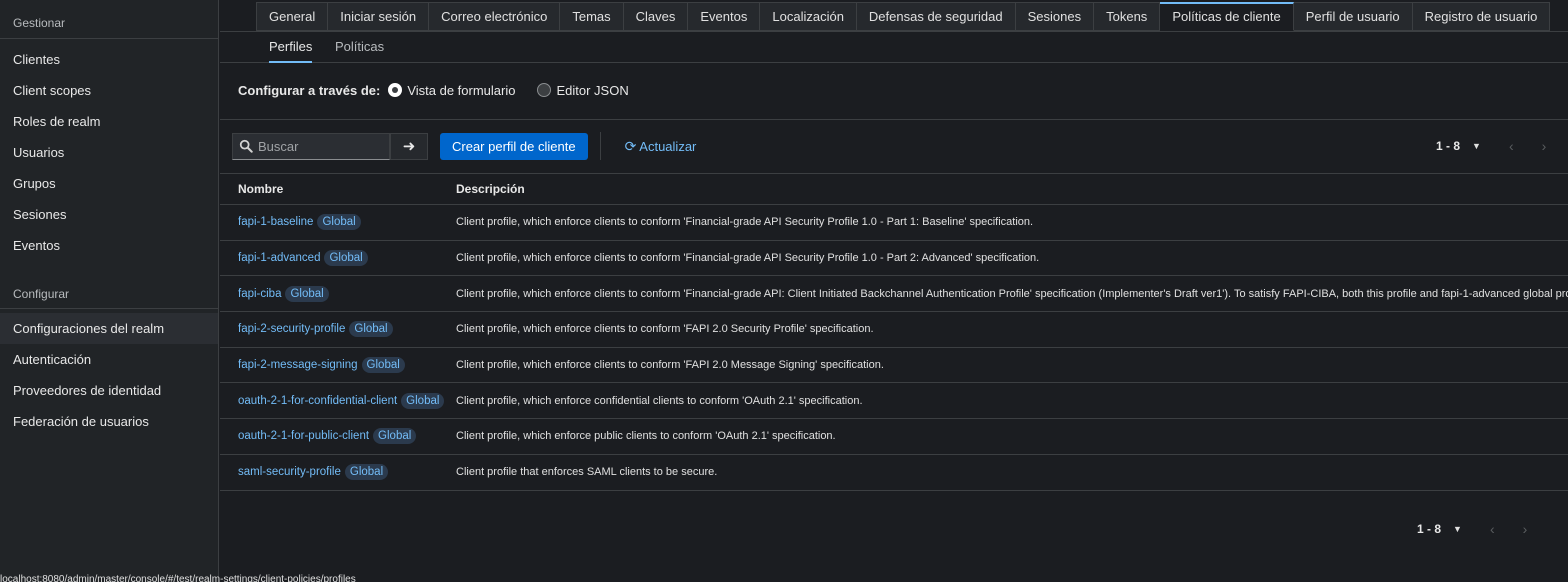 Image resolution: width=1568 pixels, height=582 pixels. Describe the element at coordinates (109, 90) in the screenshot. I see `sidebar-item-client-scopes: Client scopes` at that location.